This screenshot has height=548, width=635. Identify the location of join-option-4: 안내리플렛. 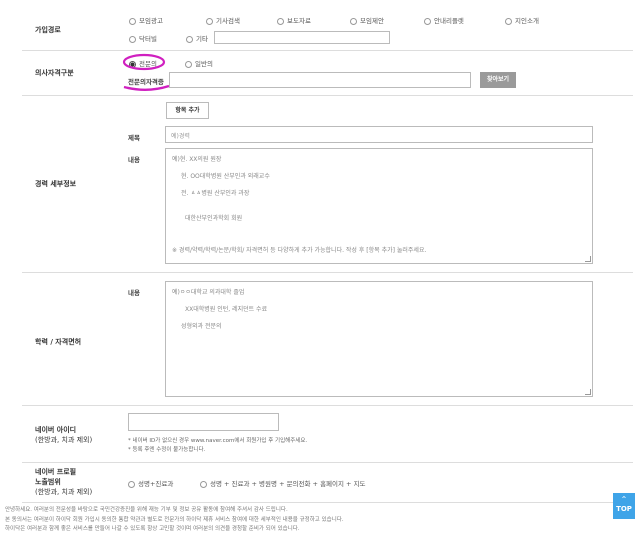
(444, 20).